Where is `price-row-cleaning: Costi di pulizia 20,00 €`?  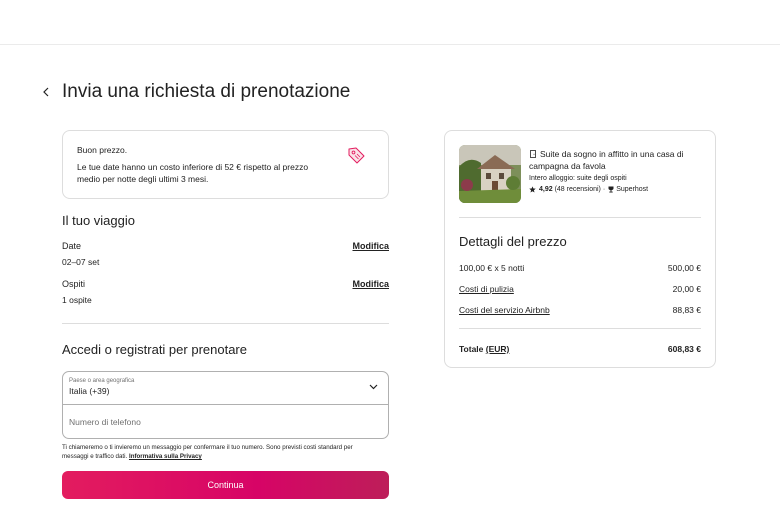
price-row-cleaning: Costi di pulizia 20,00 € is located at coordinates (580, 289).